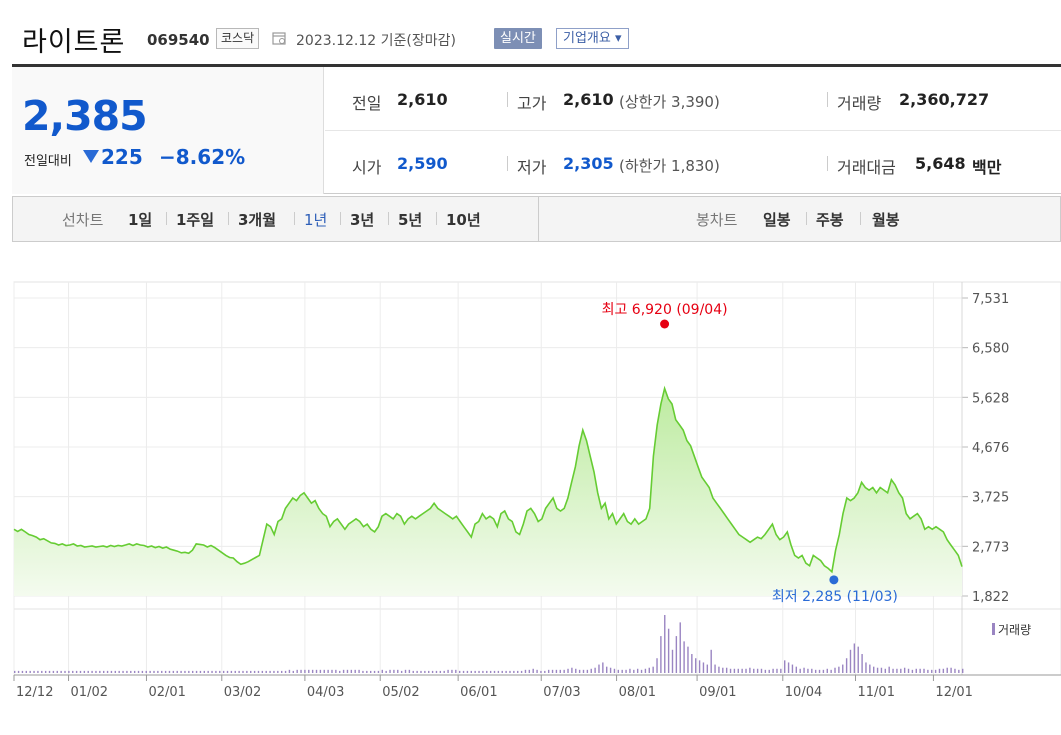  I want to click on tab-1week: 1주일, so click(195, 219).